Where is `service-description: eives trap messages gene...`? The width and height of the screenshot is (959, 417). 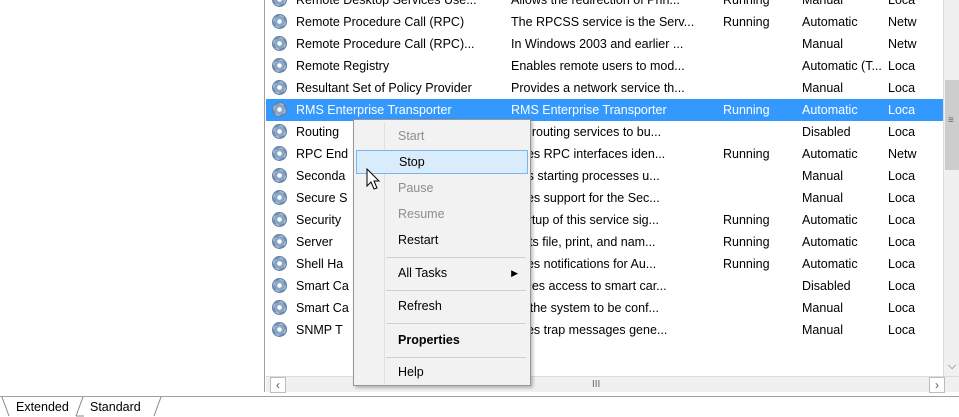
service-description: eives trap messages gene... is located at coordinates (589, 330).